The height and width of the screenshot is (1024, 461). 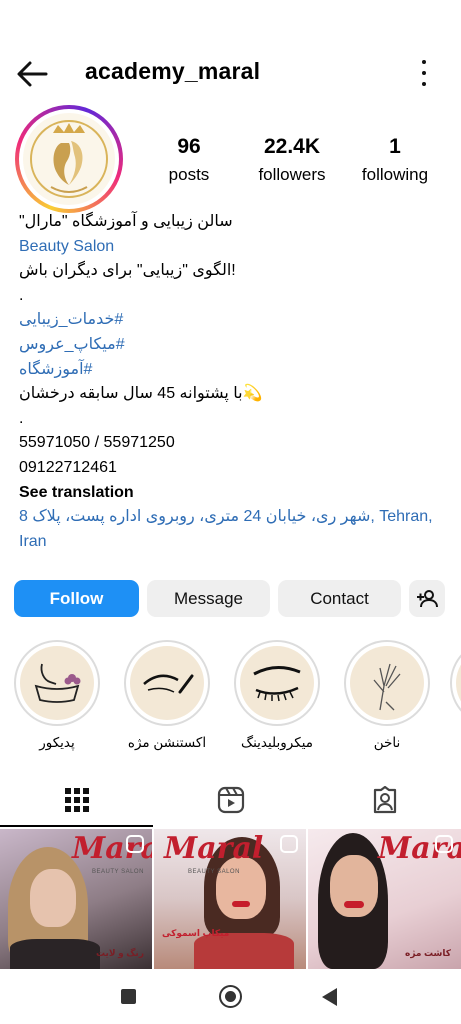 I want to click on bio-mobile: 09122712461, so click(x=68, y=467).